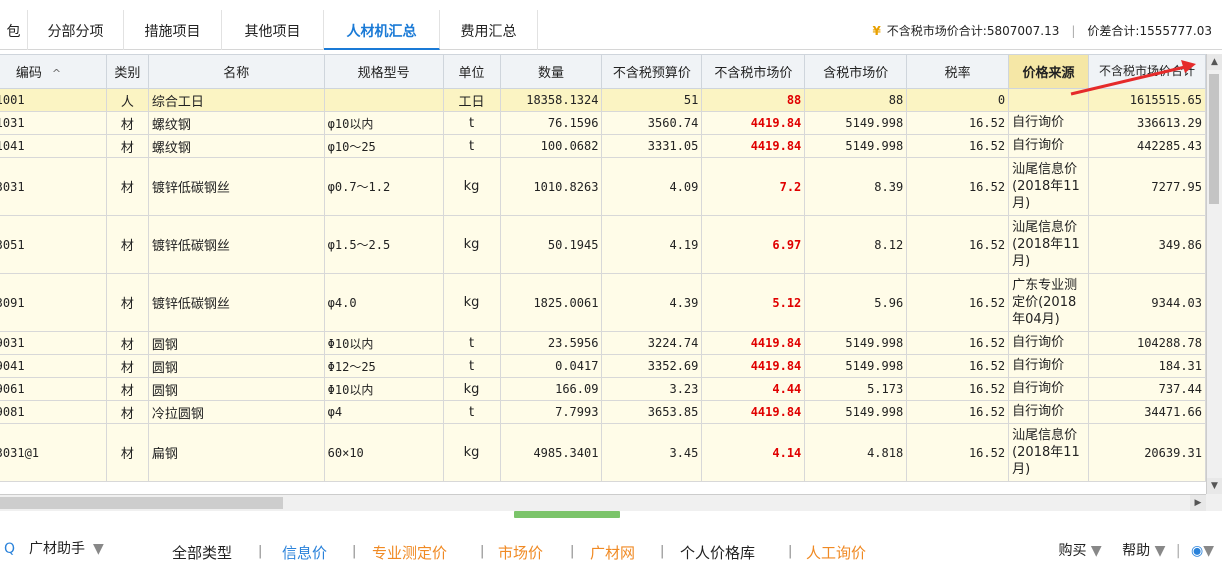  Describe the element at coordinates (127, 100) in the screenshot. I see `cell-type: 人` at that location.